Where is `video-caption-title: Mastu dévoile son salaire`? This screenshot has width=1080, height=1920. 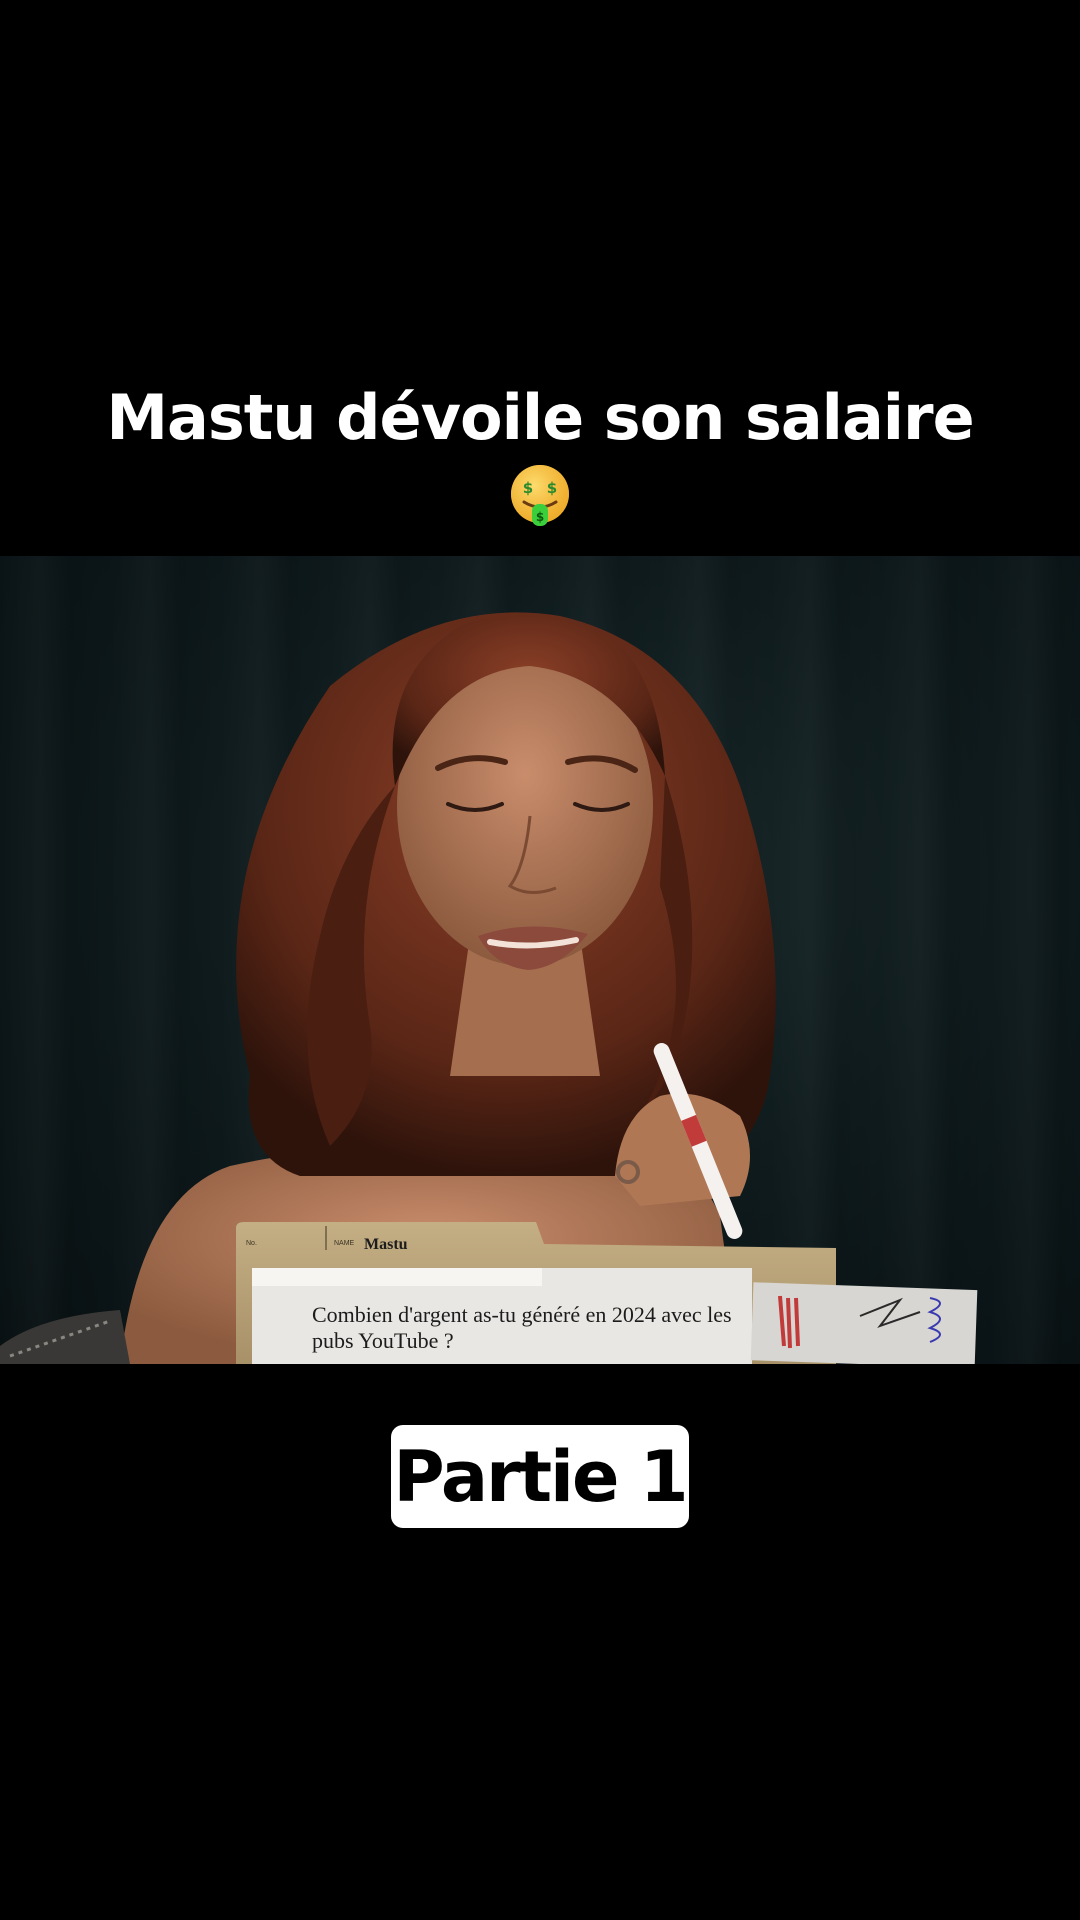 video-caption-title: Mastu dévoile son salaire is located at coordinates (540, 417).